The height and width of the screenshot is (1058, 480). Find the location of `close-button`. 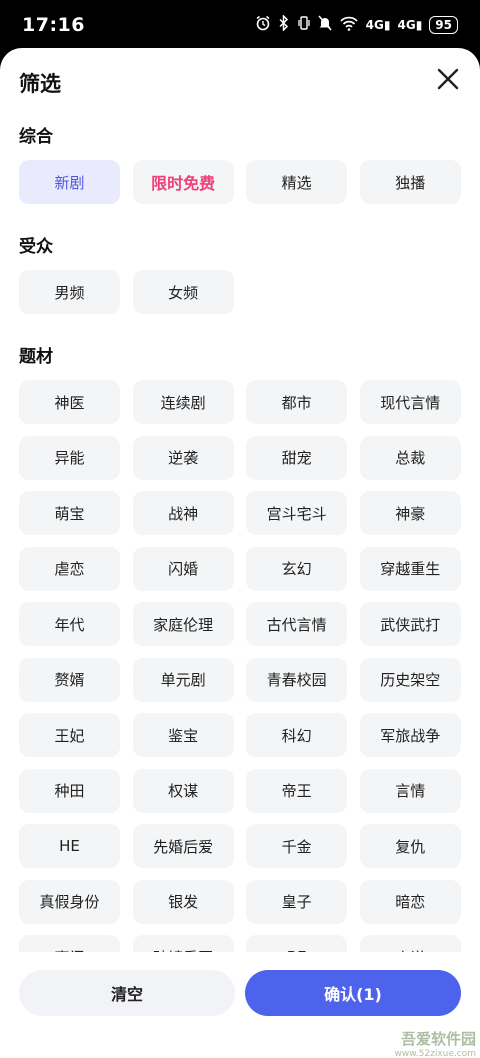

close-button is located at coordinates (448, 79).